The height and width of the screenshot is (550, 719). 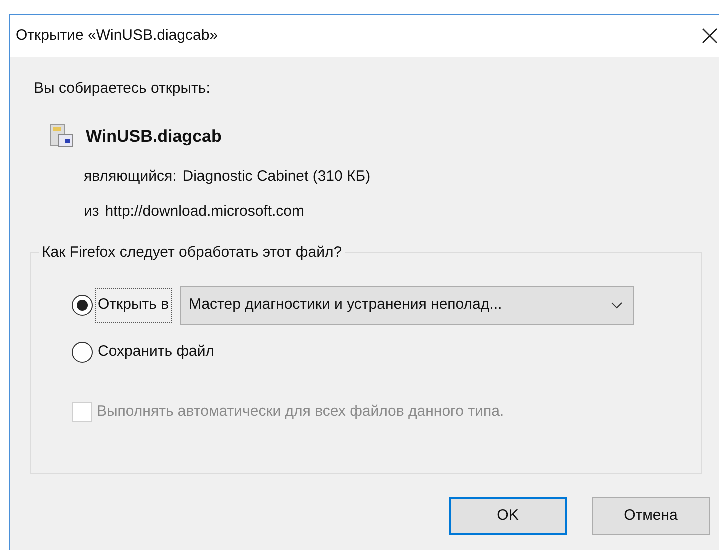 I want to click on file-icon, so click(x=62, y=136).